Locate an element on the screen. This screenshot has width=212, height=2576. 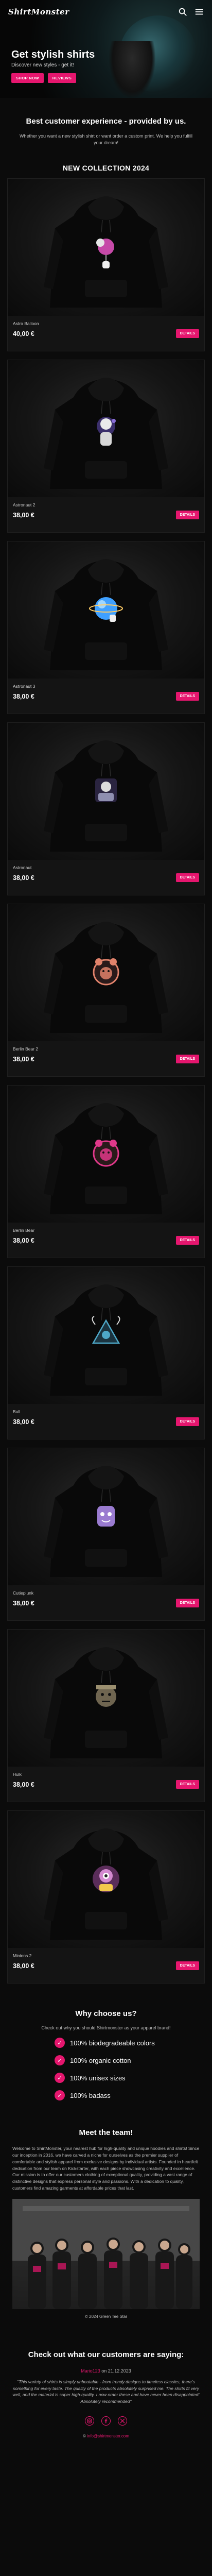
feature-item: ✓ 100% biodegradeable colors is located at coordinates (106, 2043).